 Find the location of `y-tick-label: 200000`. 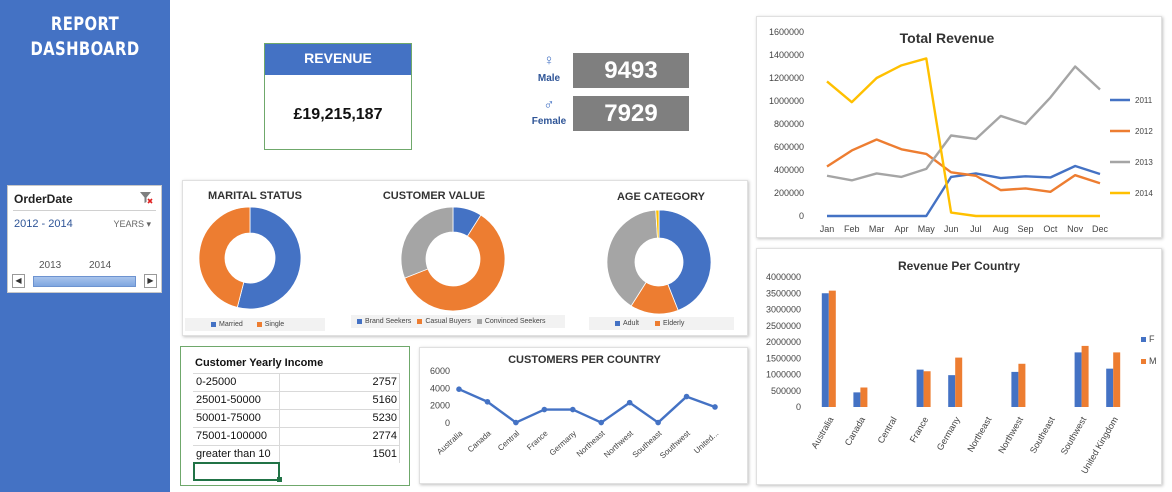

y-tick-label: 200000 is located at coordinates (789, 193).